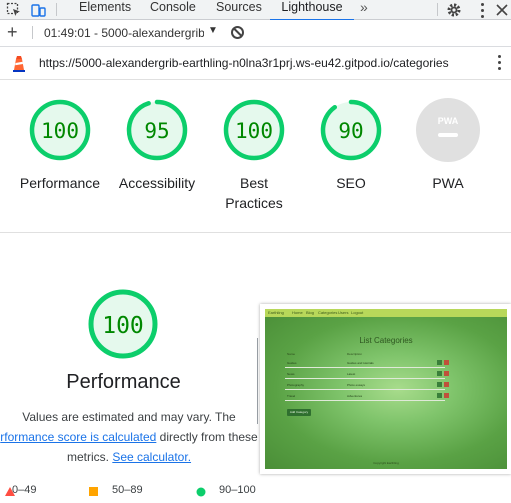 The height and width of the screenshot is (503, 511). I want to click on pwa-label: PWA, so click(448, 183).